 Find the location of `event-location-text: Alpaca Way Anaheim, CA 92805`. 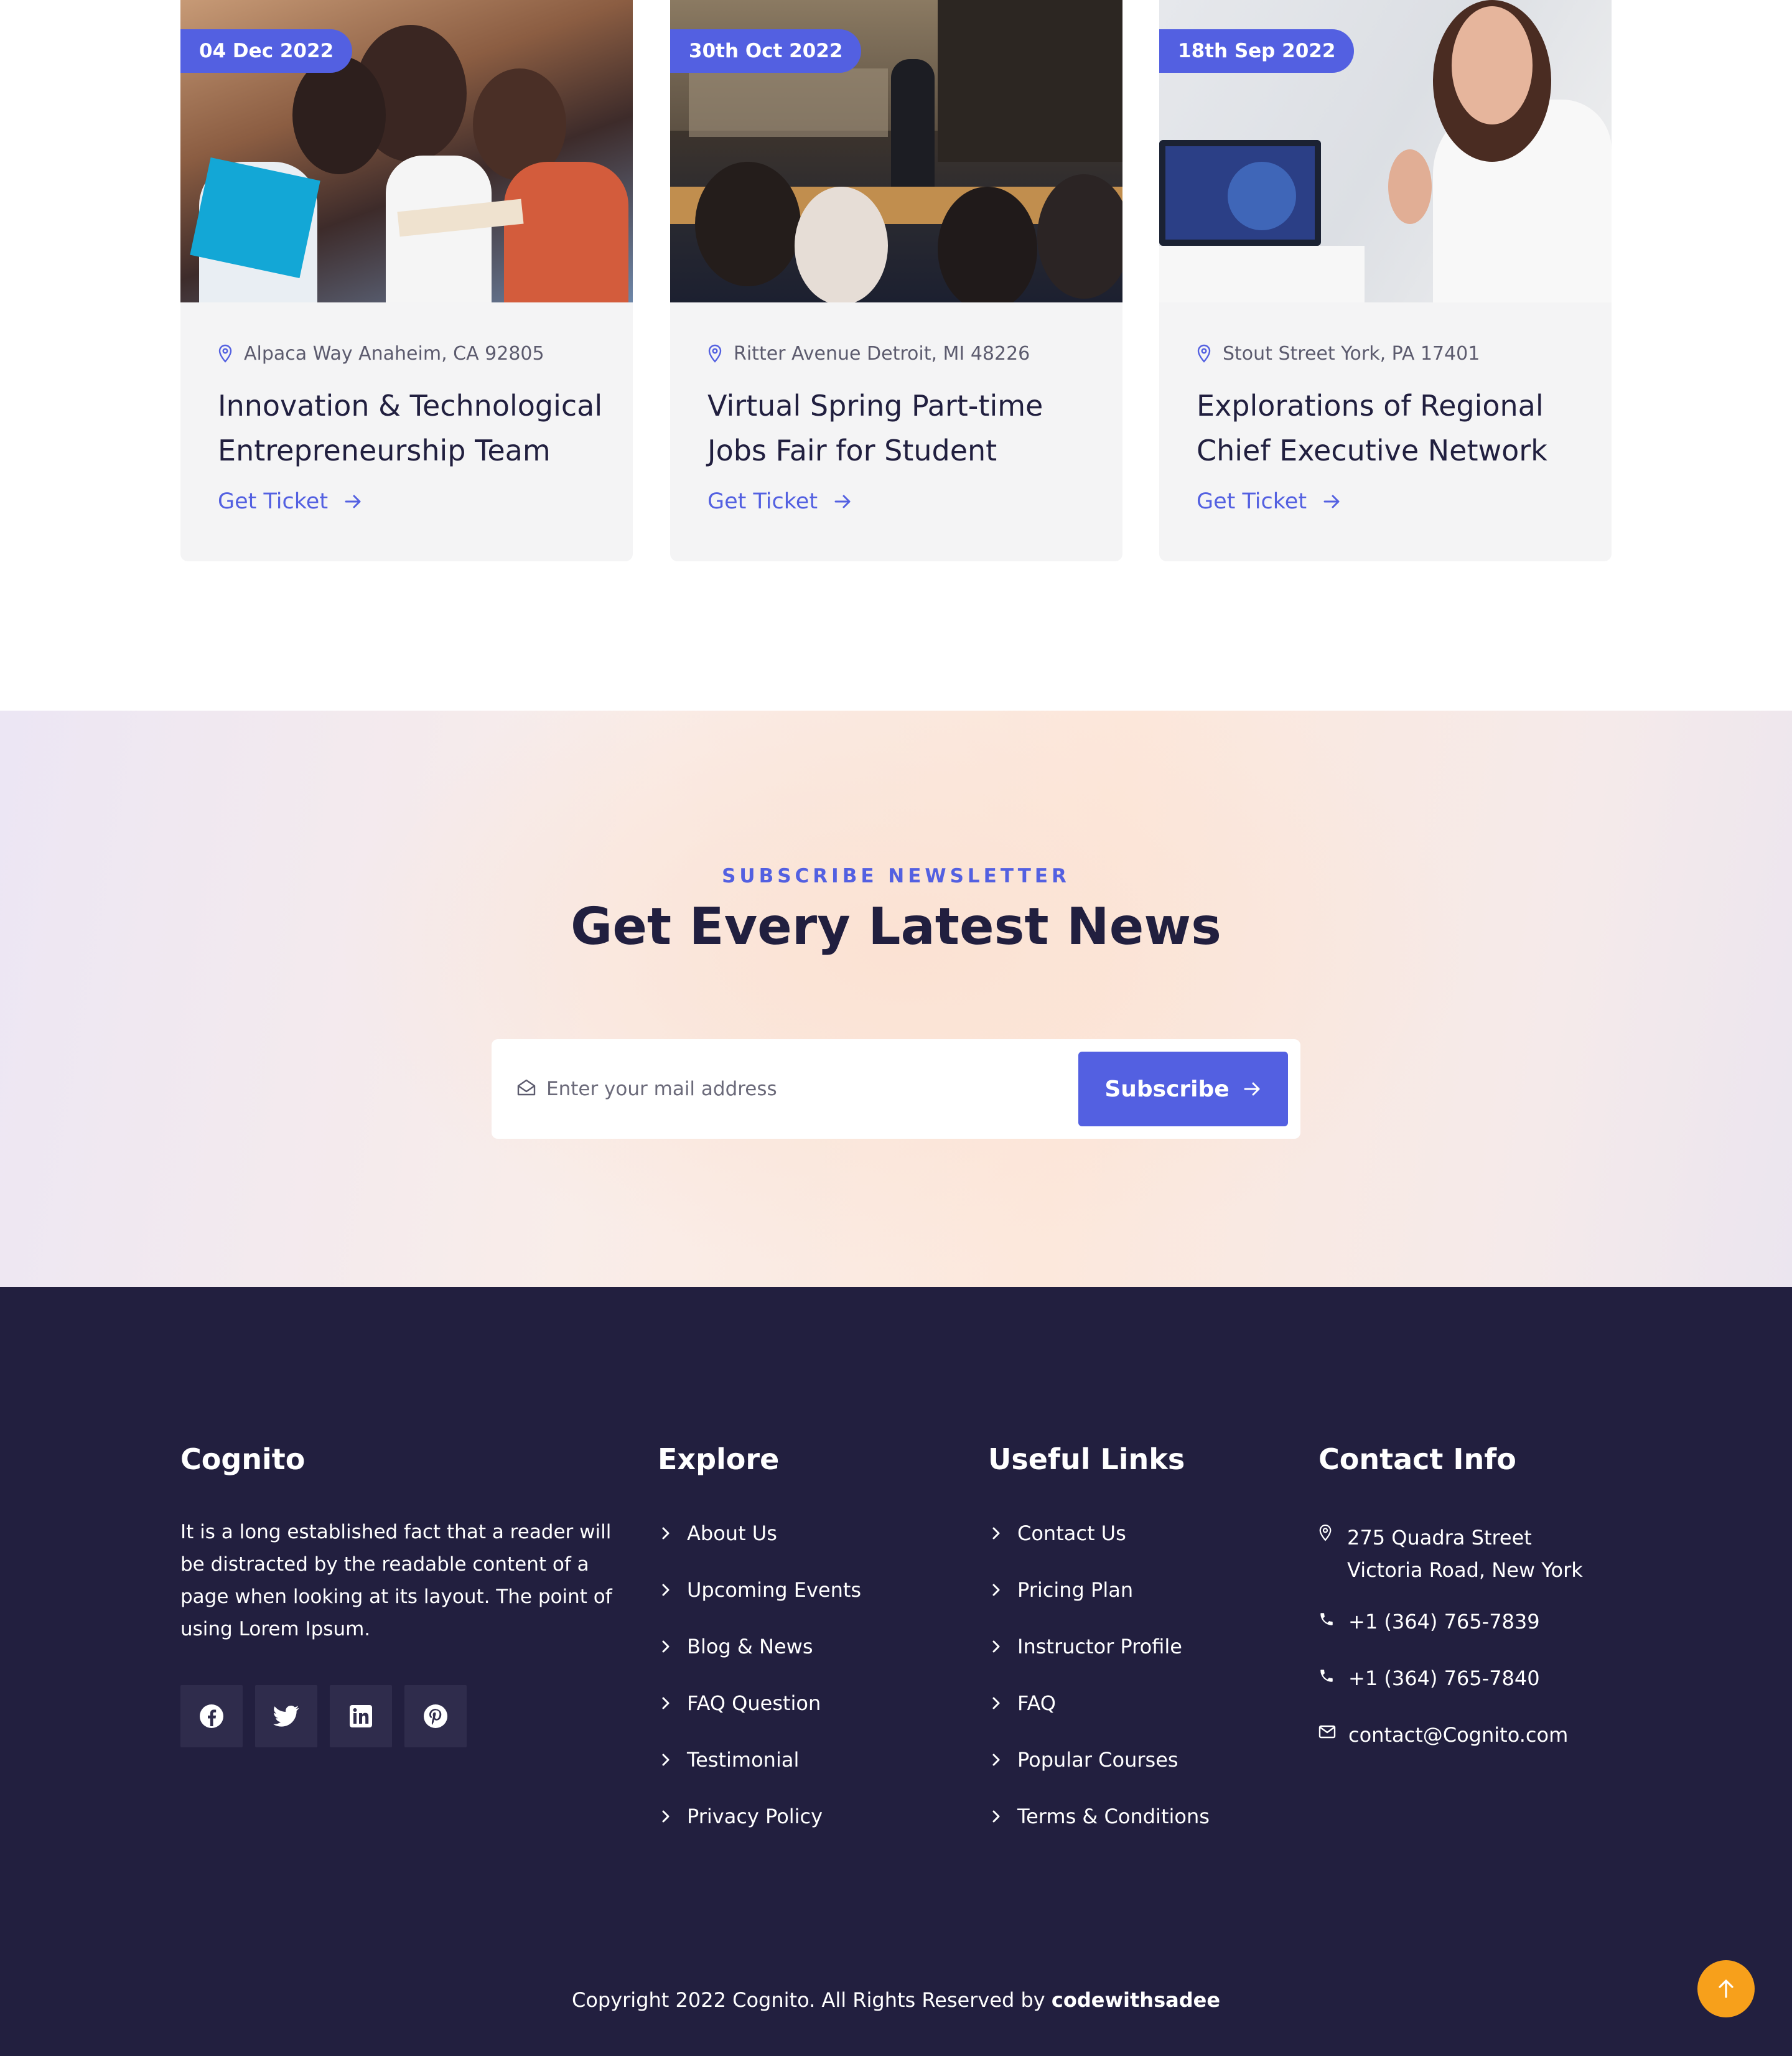

event-location-text: Alpaca Way Anaheim, CA 92805 is located at coordinates (394, 354).